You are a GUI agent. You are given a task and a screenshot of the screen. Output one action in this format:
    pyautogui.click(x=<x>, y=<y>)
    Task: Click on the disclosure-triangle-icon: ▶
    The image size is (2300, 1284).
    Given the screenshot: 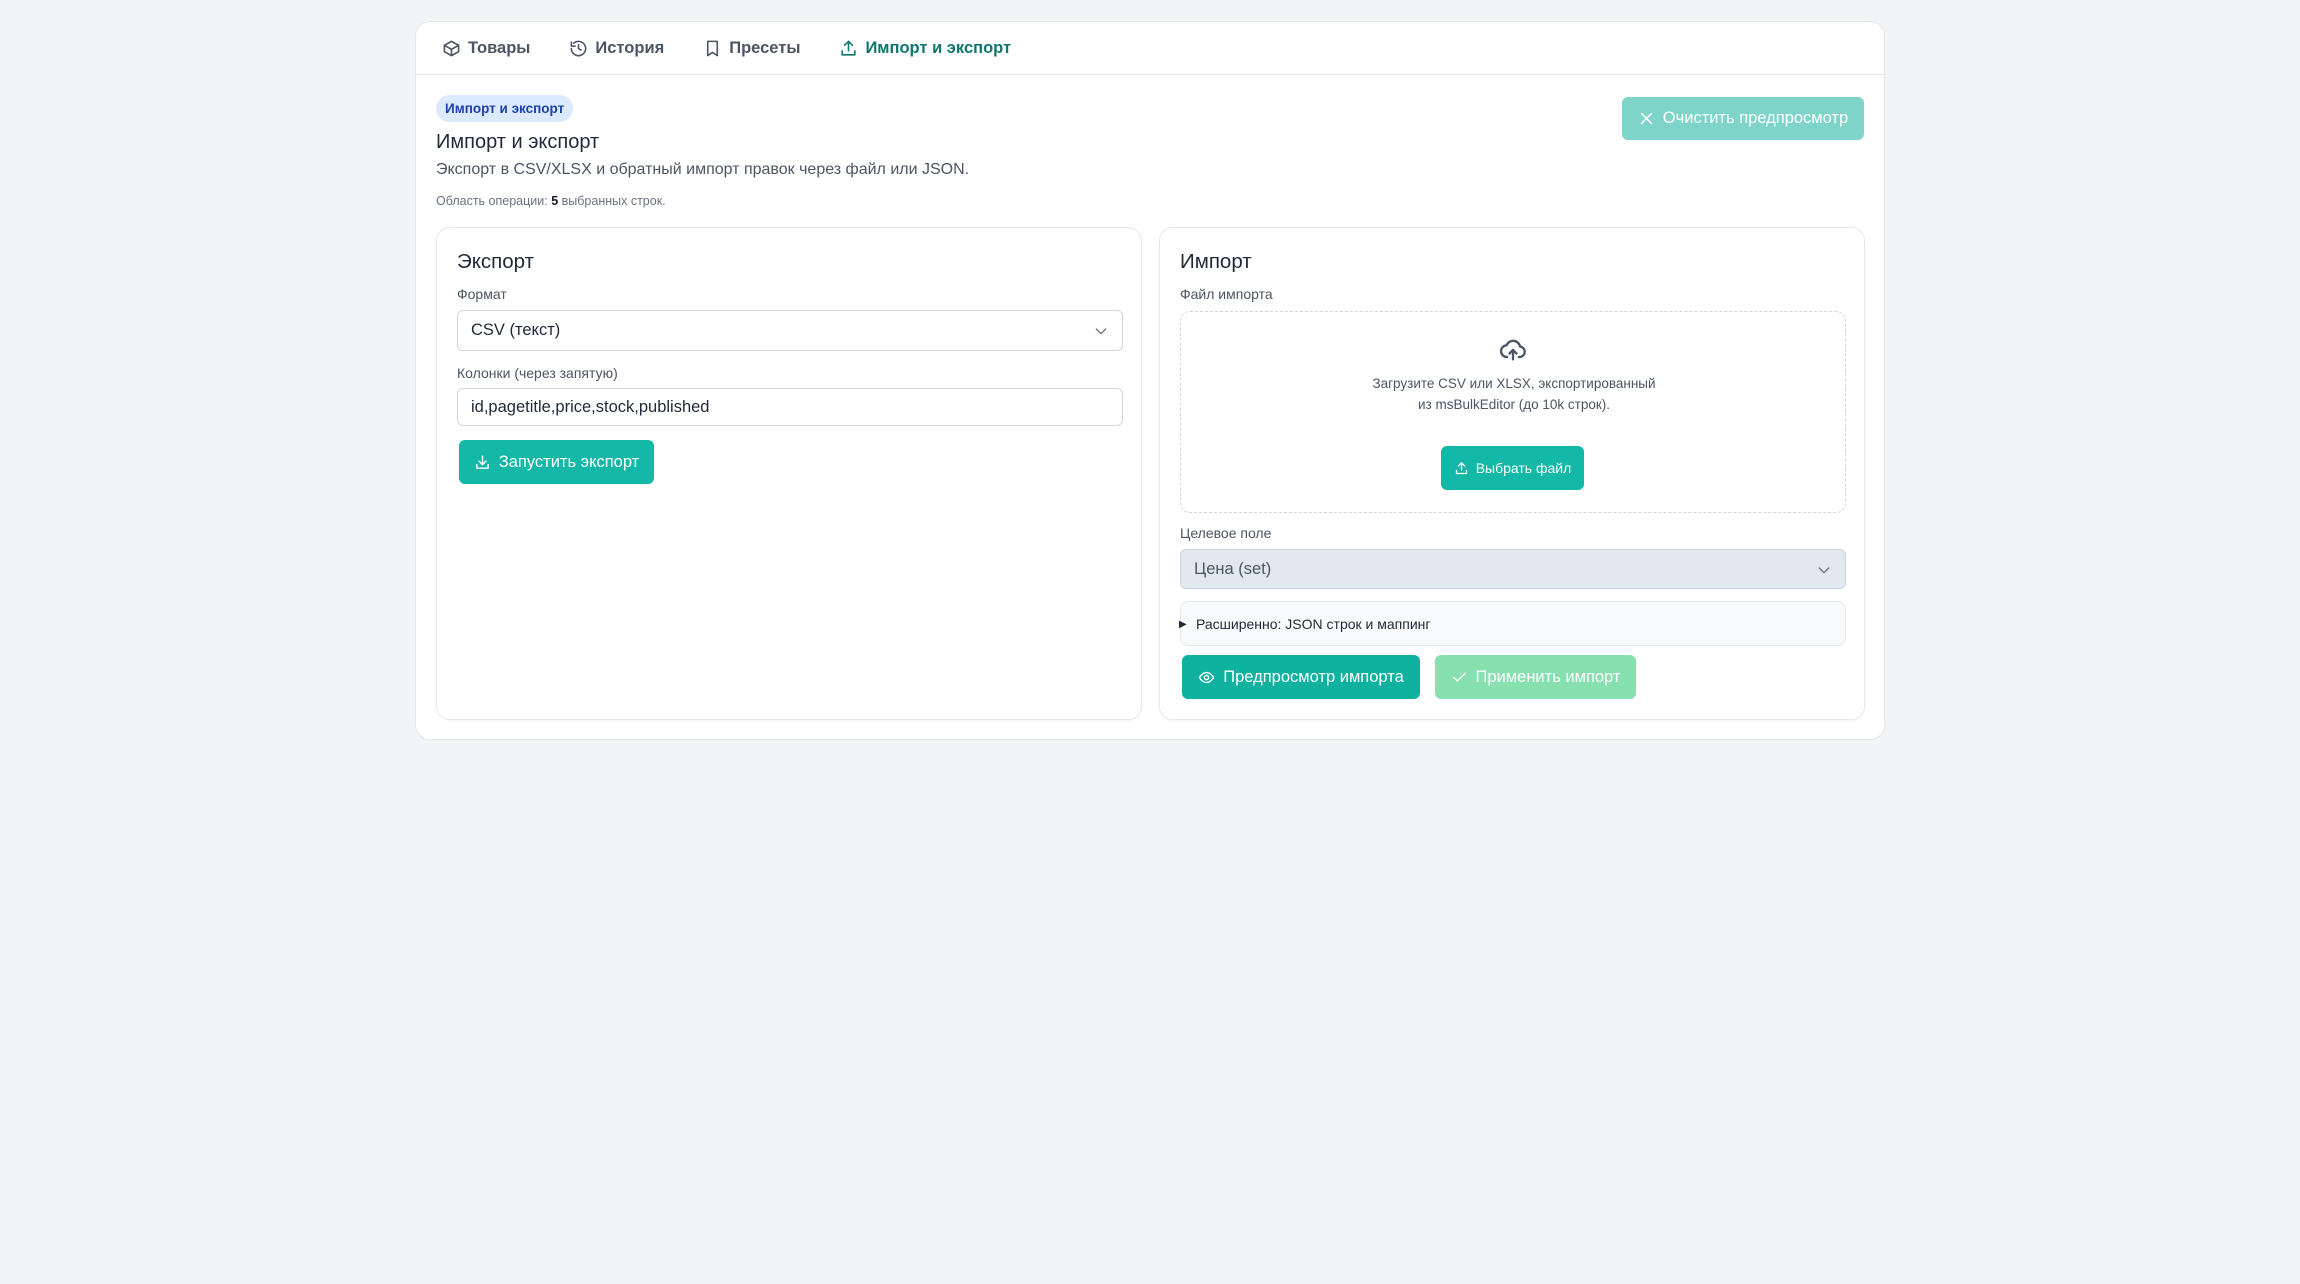 What is the action you would take?
    pyautogui.click(x=1183, y=624)
    